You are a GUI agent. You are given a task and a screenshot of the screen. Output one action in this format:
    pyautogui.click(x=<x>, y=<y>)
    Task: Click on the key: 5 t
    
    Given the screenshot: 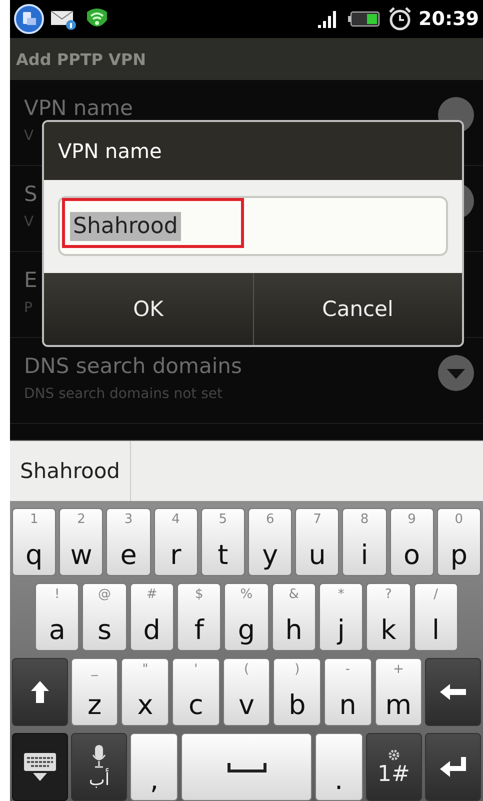 What is the action you would take?
    pyautogui.click(x=223, y=542)
    